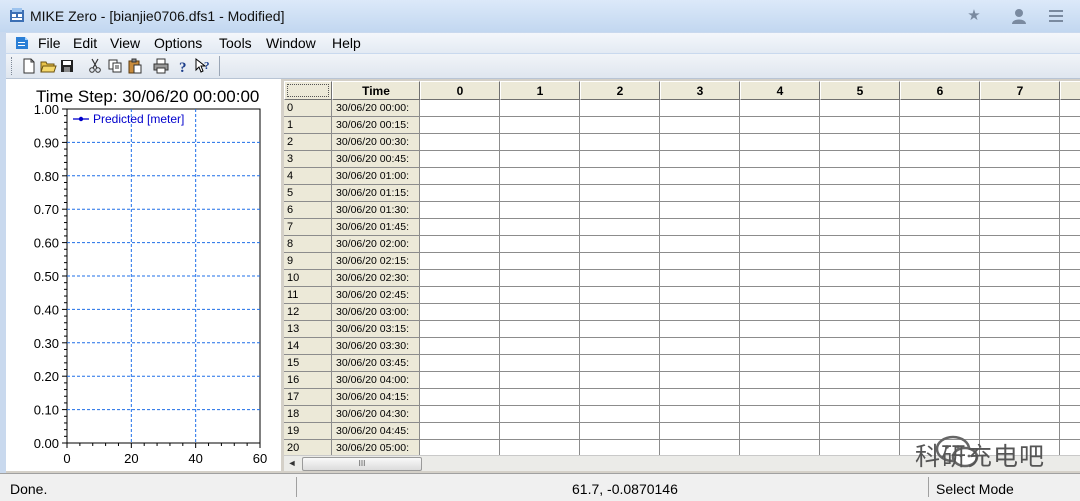 Image resolution: width=1080 pixels, height=501 pixels. What do you see at coordinates (376, 447) in the screenshot?
I see `time-cell: 30/06/20 05:00:` at bounding box center [376, 447].